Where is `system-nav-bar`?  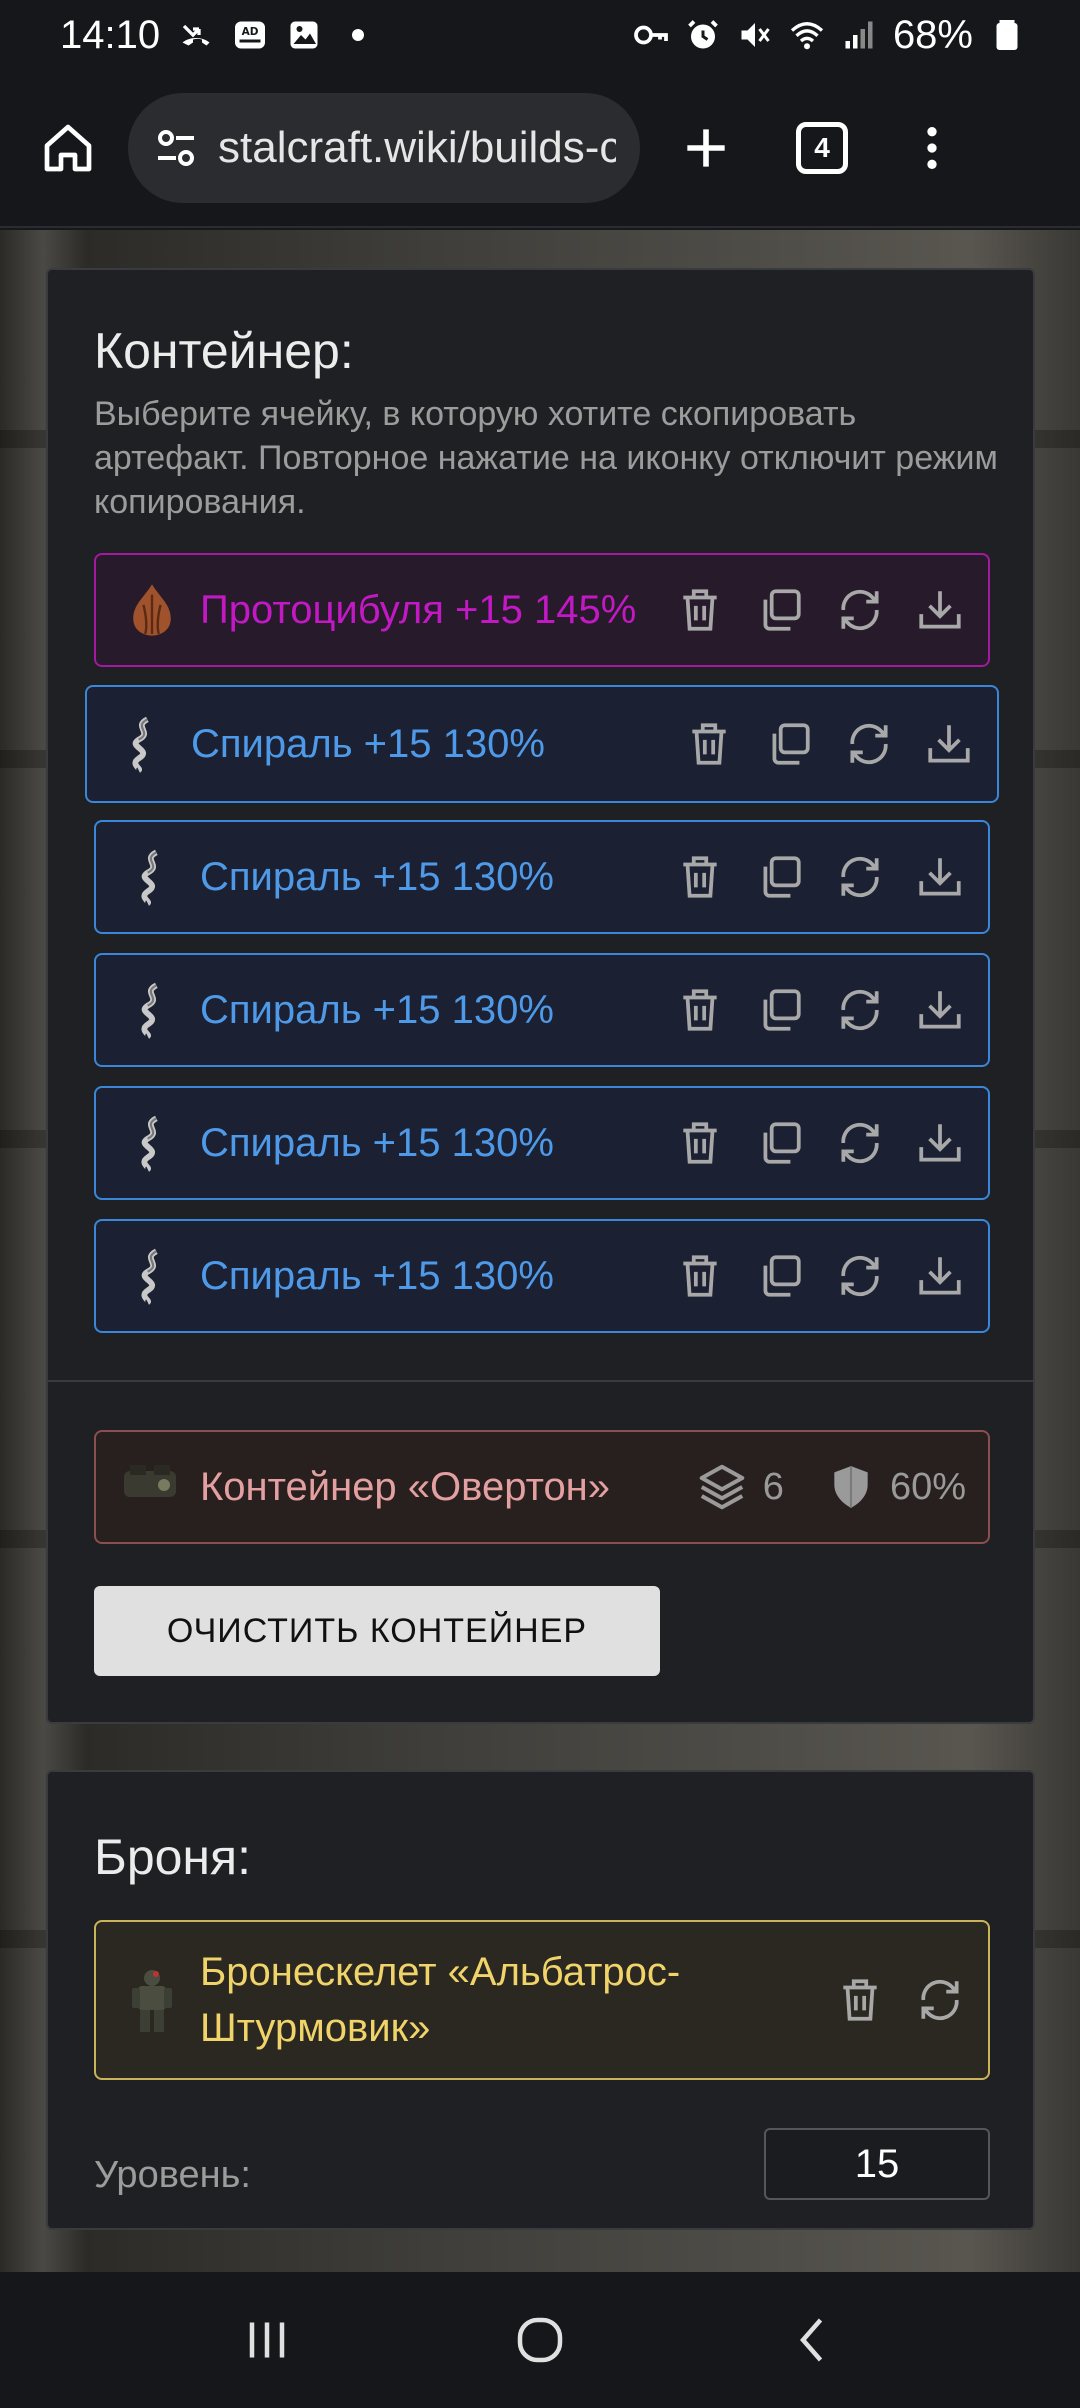 system-nav-bar is located at coordinates (540, 2340).